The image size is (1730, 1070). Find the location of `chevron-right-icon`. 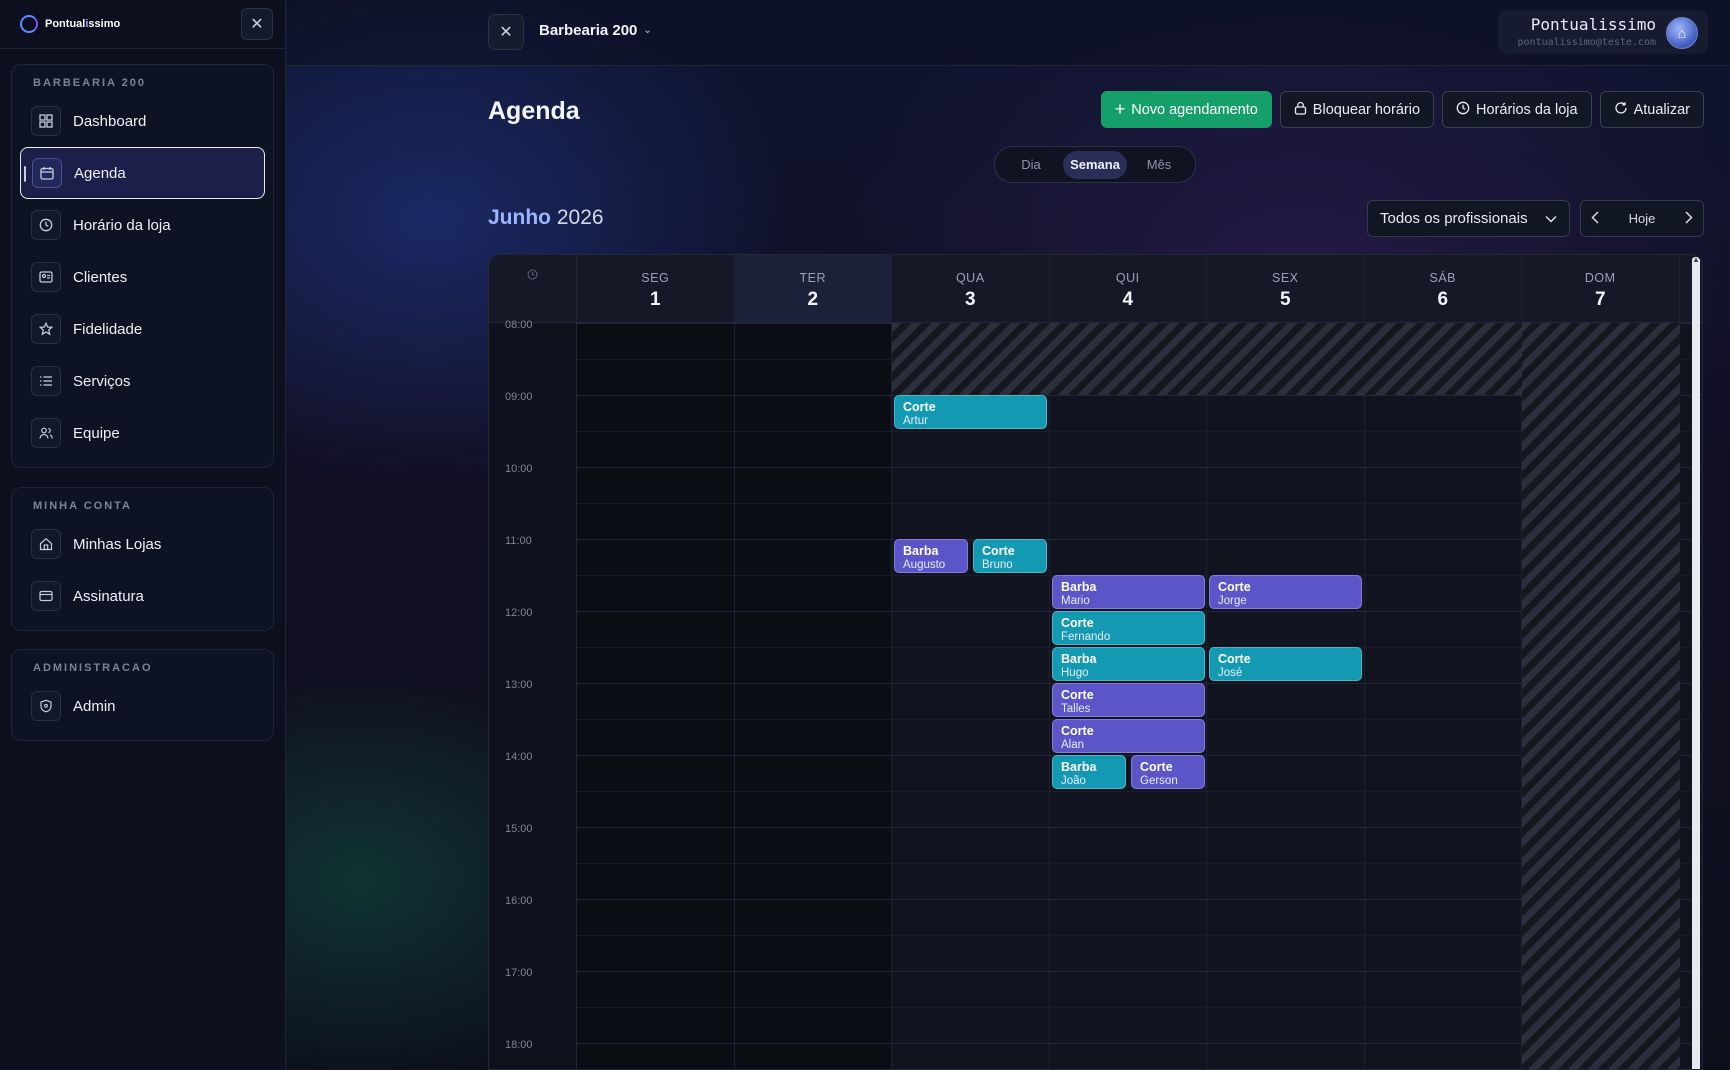

chevron-right-icon is located at coordinates (1689, 218).